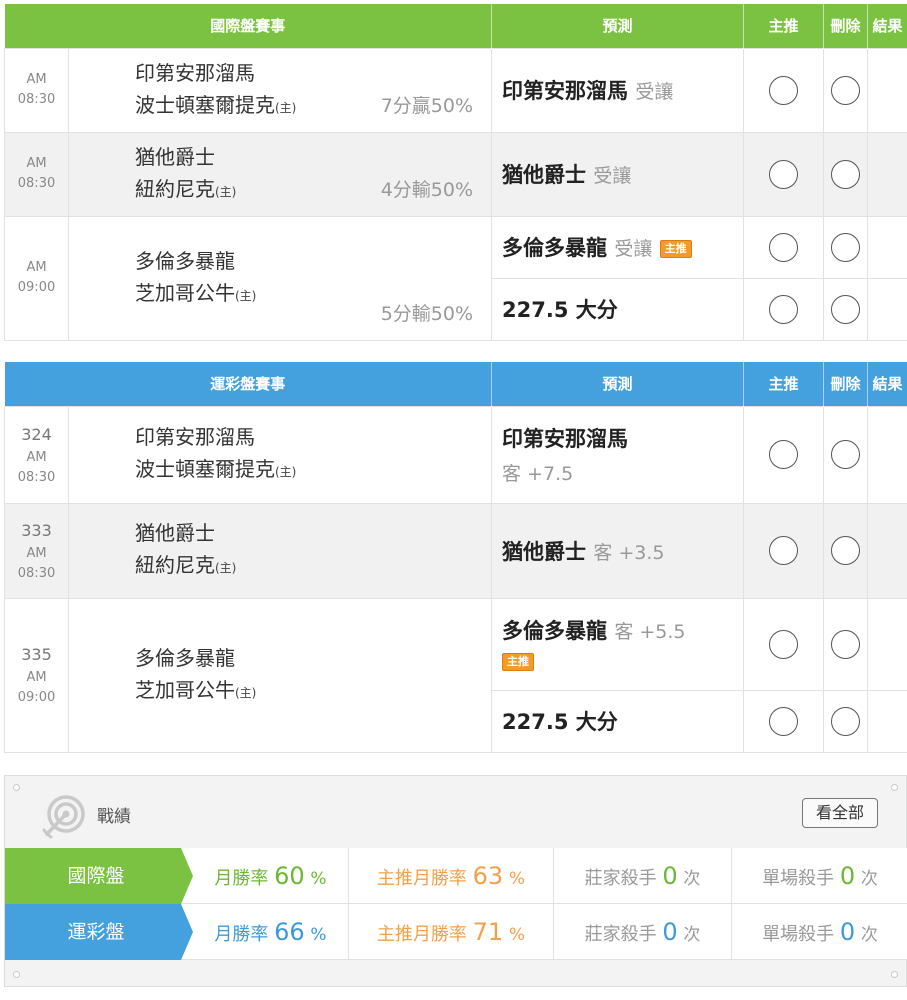  I want to click on main-rate-cell: 主推月勝率 71 %, so click(451, 932).